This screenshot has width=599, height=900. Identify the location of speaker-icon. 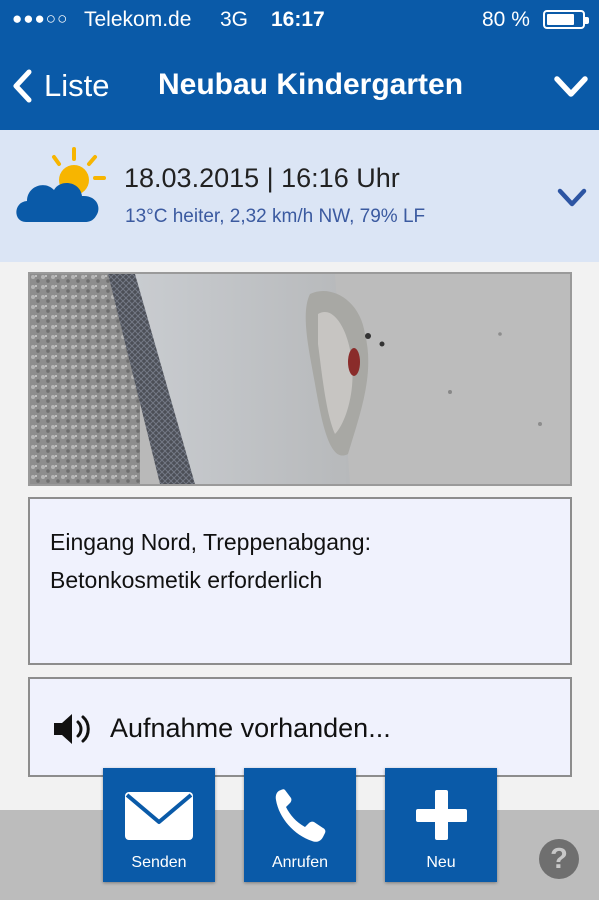
(72, 729).